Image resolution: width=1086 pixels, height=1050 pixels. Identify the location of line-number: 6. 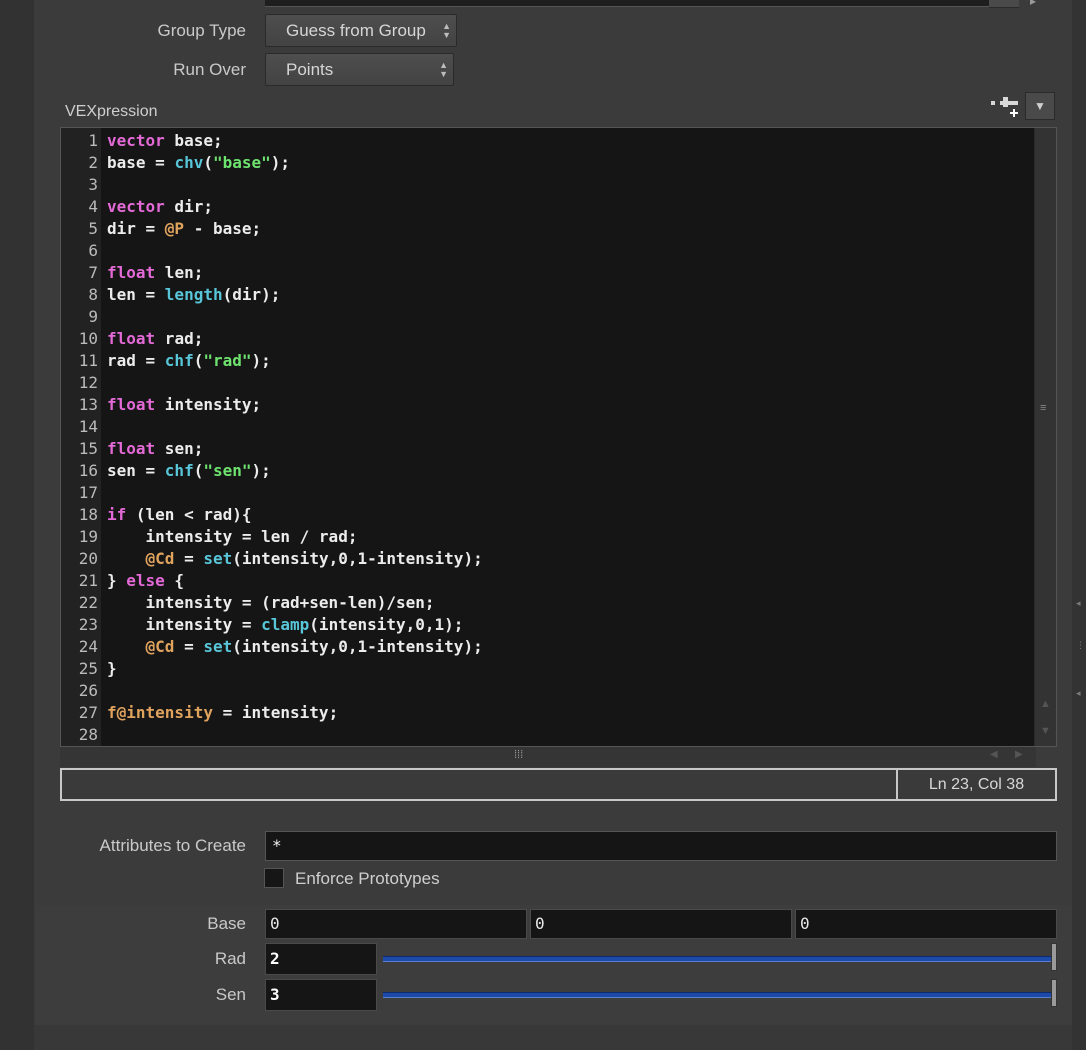
(93, 250).